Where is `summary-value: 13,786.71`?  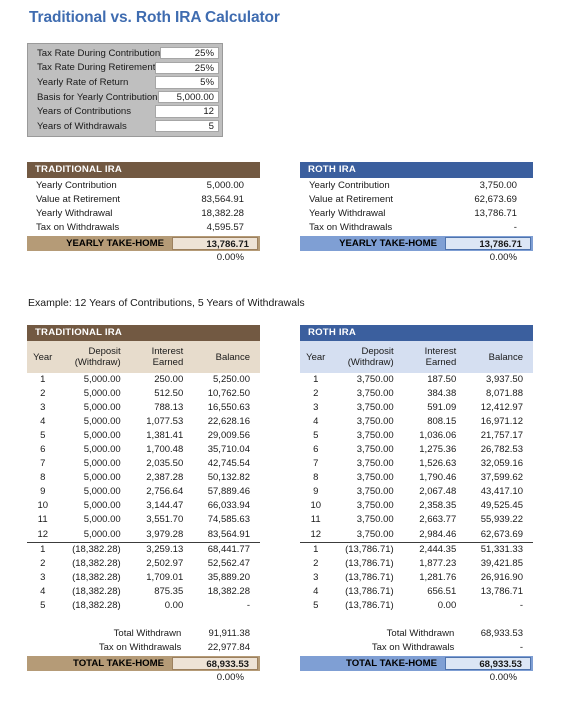 summary-value: 13,786.71 is located at coordinates (495, 213).